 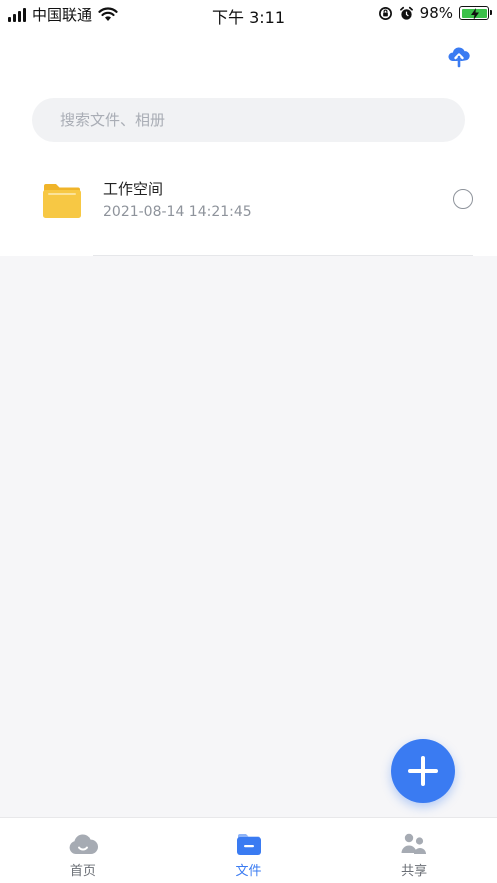 What do you see at coordinates (414, 843) in the screenshot?
I see `people-share-icon` at bounding box center [414, 843].